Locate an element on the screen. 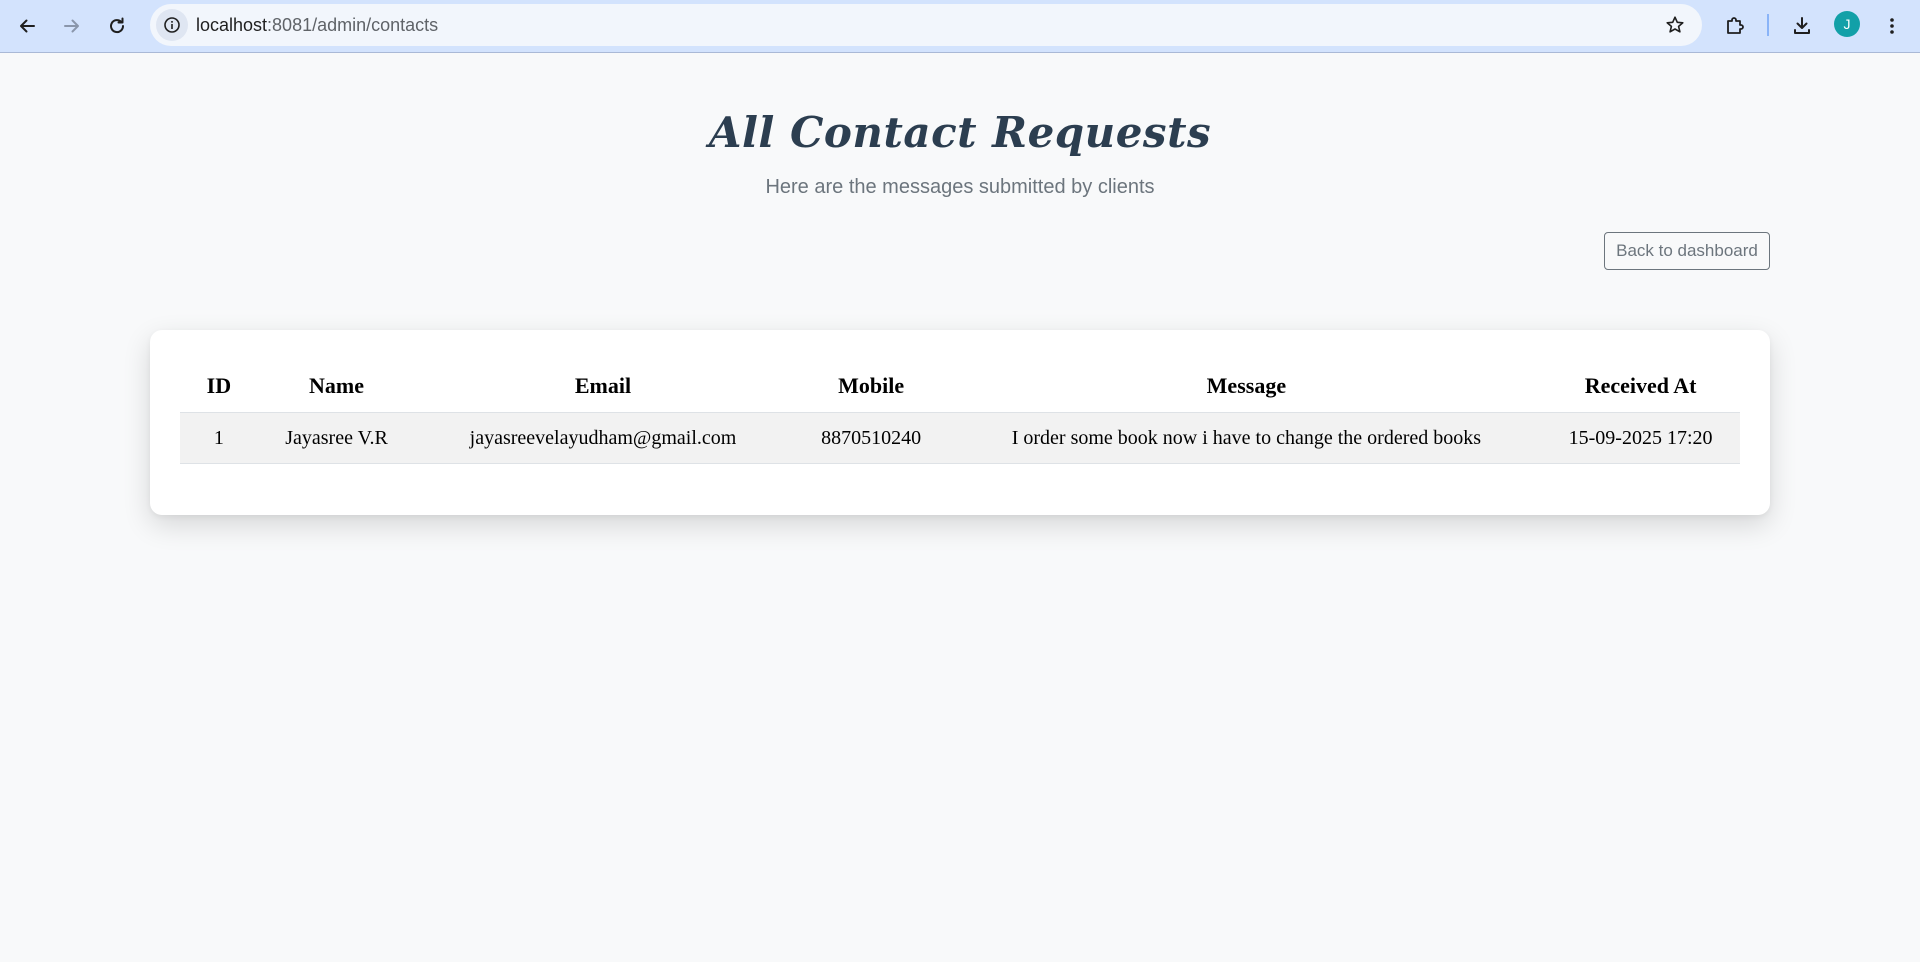 The height and width of the screenshot is (962, 1920). cell-email: jayasreevelayudham@gmail.com is located at coordinates (603, 438).